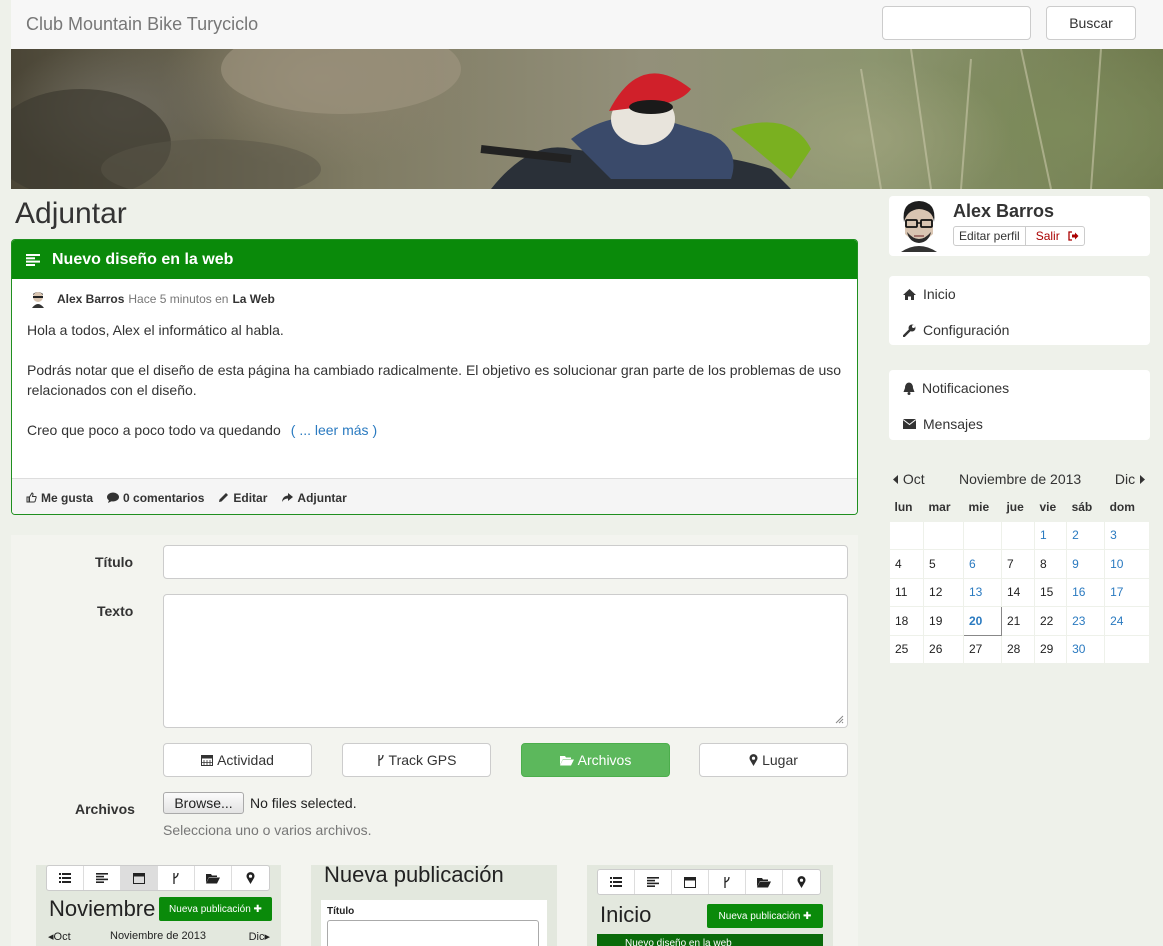  What do you see at coordinates (33, 259) in the screenshot?
I see `align-left-icon` at bounding box center [33, 259].